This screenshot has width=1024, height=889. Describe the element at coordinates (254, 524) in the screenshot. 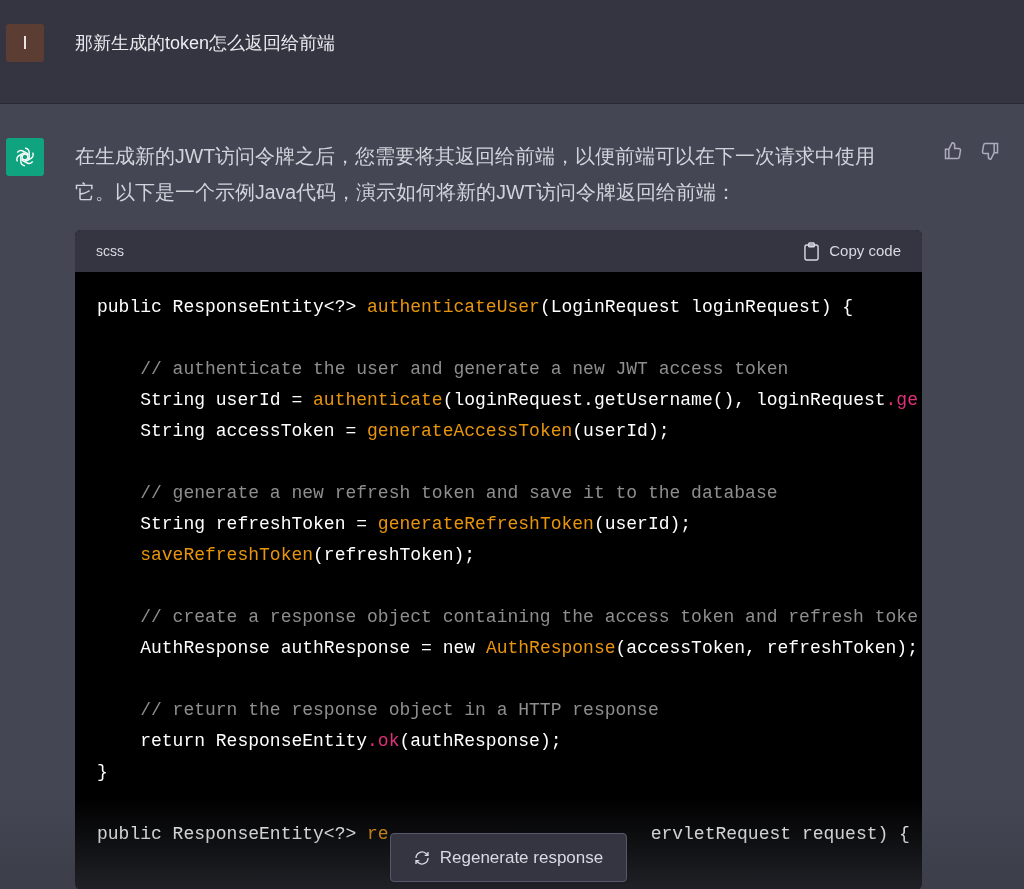

I see `code-token: String refreshToken =` at that location.